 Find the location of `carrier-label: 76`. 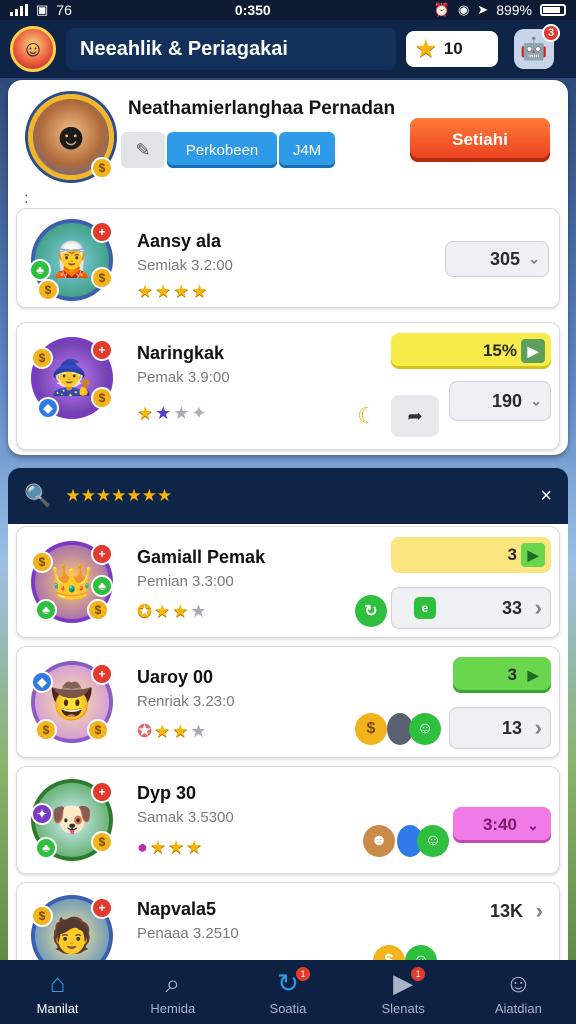

carrier-label: 76 is located at coordinates (64, 10).